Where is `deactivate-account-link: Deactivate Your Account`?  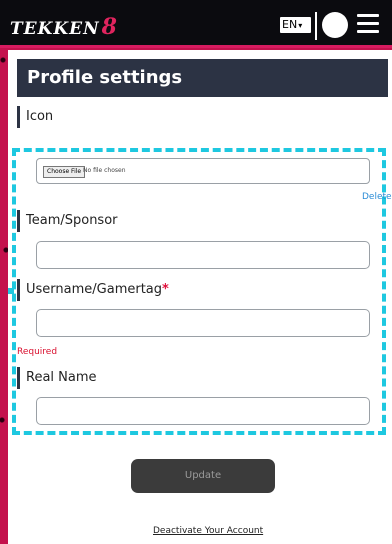 deactivate-account-link: Deactivate Your Account is located at coordinates (208, 531).